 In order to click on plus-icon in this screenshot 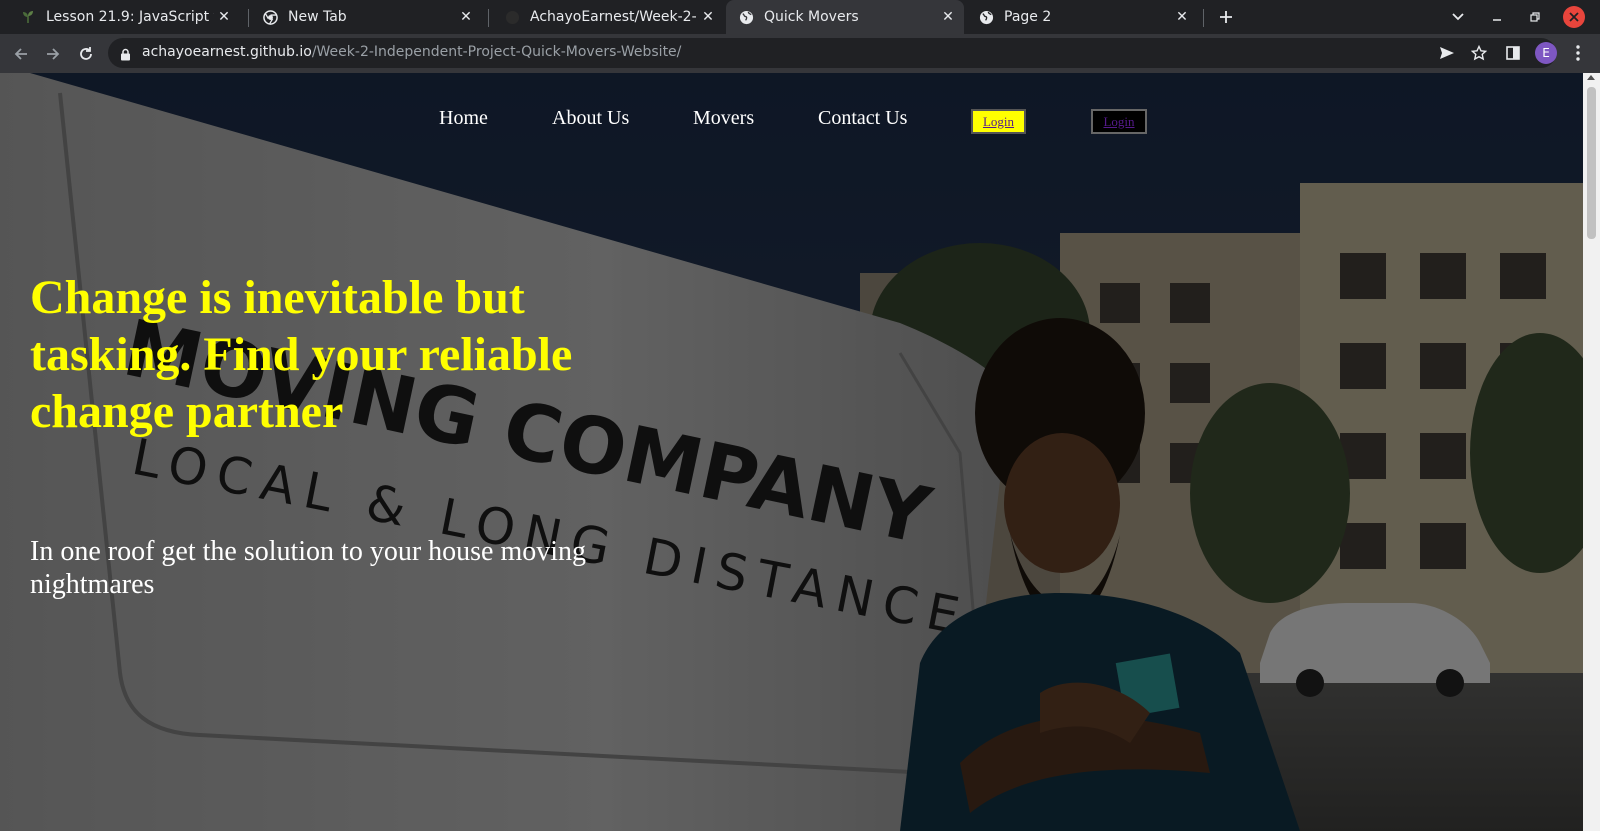, I will do `click(1226, 17)`.